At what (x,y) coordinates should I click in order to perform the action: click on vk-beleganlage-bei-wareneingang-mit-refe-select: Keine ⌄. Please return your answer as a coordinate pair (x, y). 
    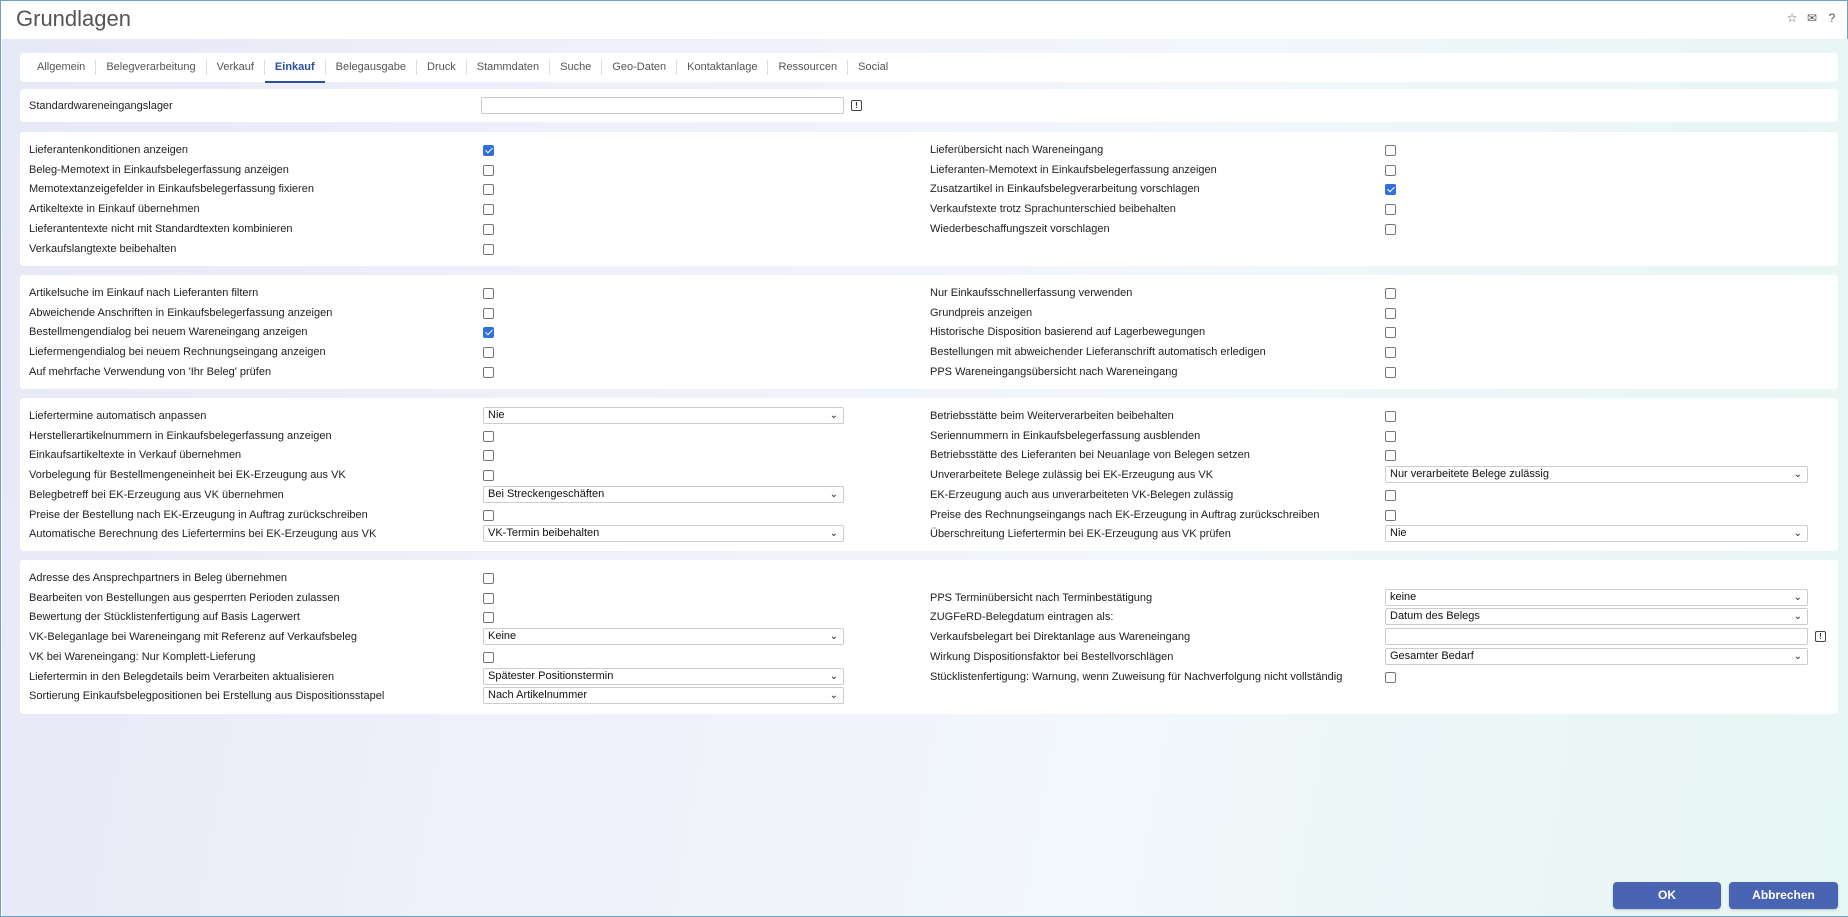
    Looking at the image, I should click on (663, 637).